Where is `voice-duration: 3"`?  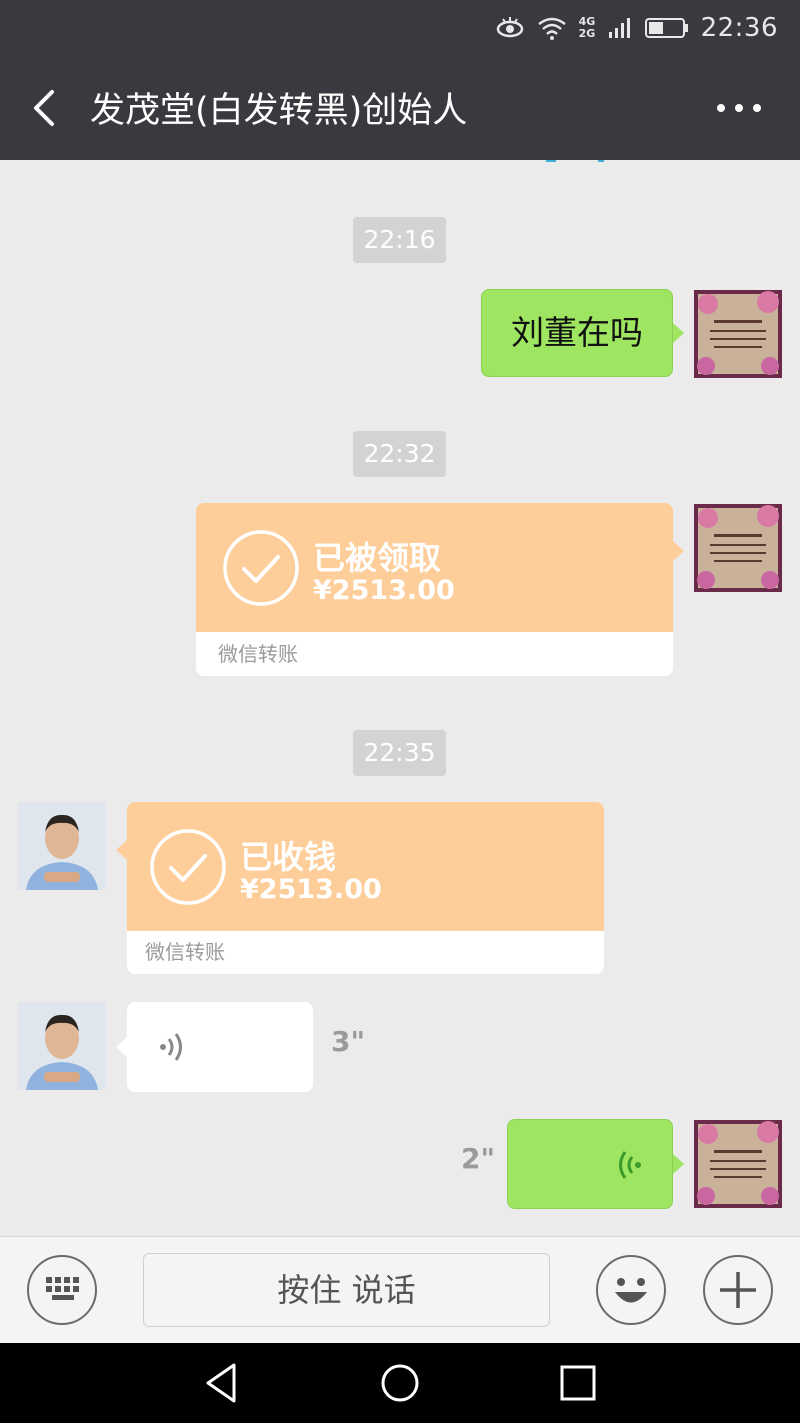 voice-duration: 3" is located at coordinates (348, 1041).